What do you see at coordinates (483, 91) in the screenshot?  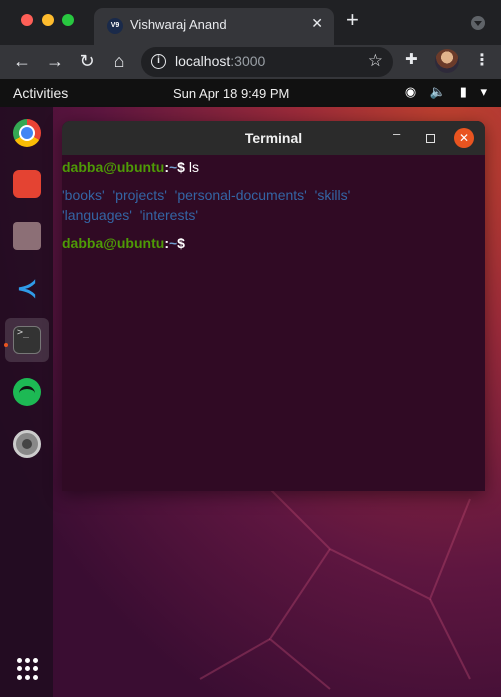 I see `chevron-down-icon: ▾` at bounding box center [483, 91].